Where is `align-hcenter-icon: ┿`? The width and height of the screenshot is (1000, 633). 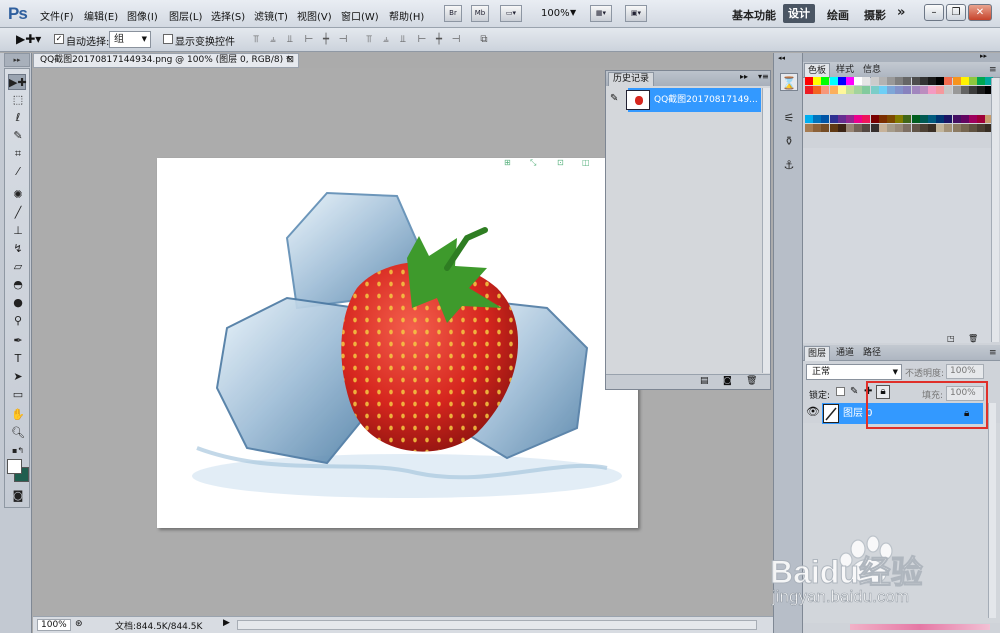
align-hcenter-icon: ┿ is located at coordinates (326, 40).